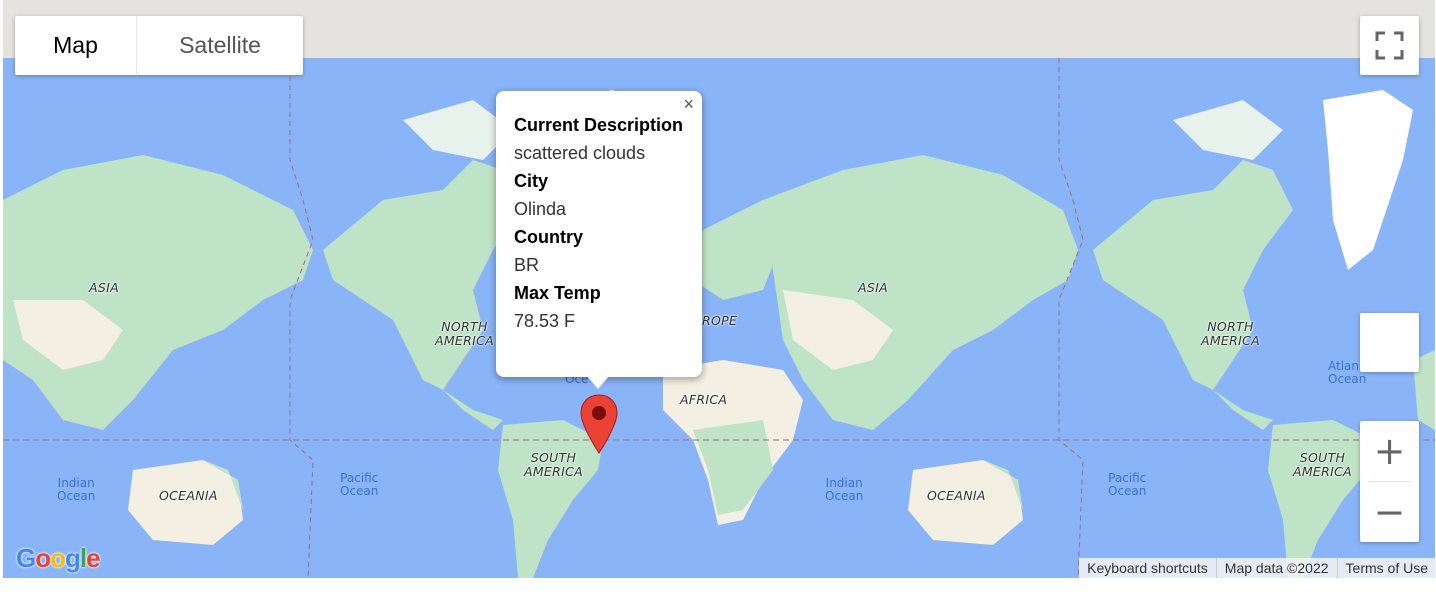  What do you see at coordinates (1386, 568) in the screenshot?
I see `terms-link: Terms of Use` at bounding box center [1386, 568].